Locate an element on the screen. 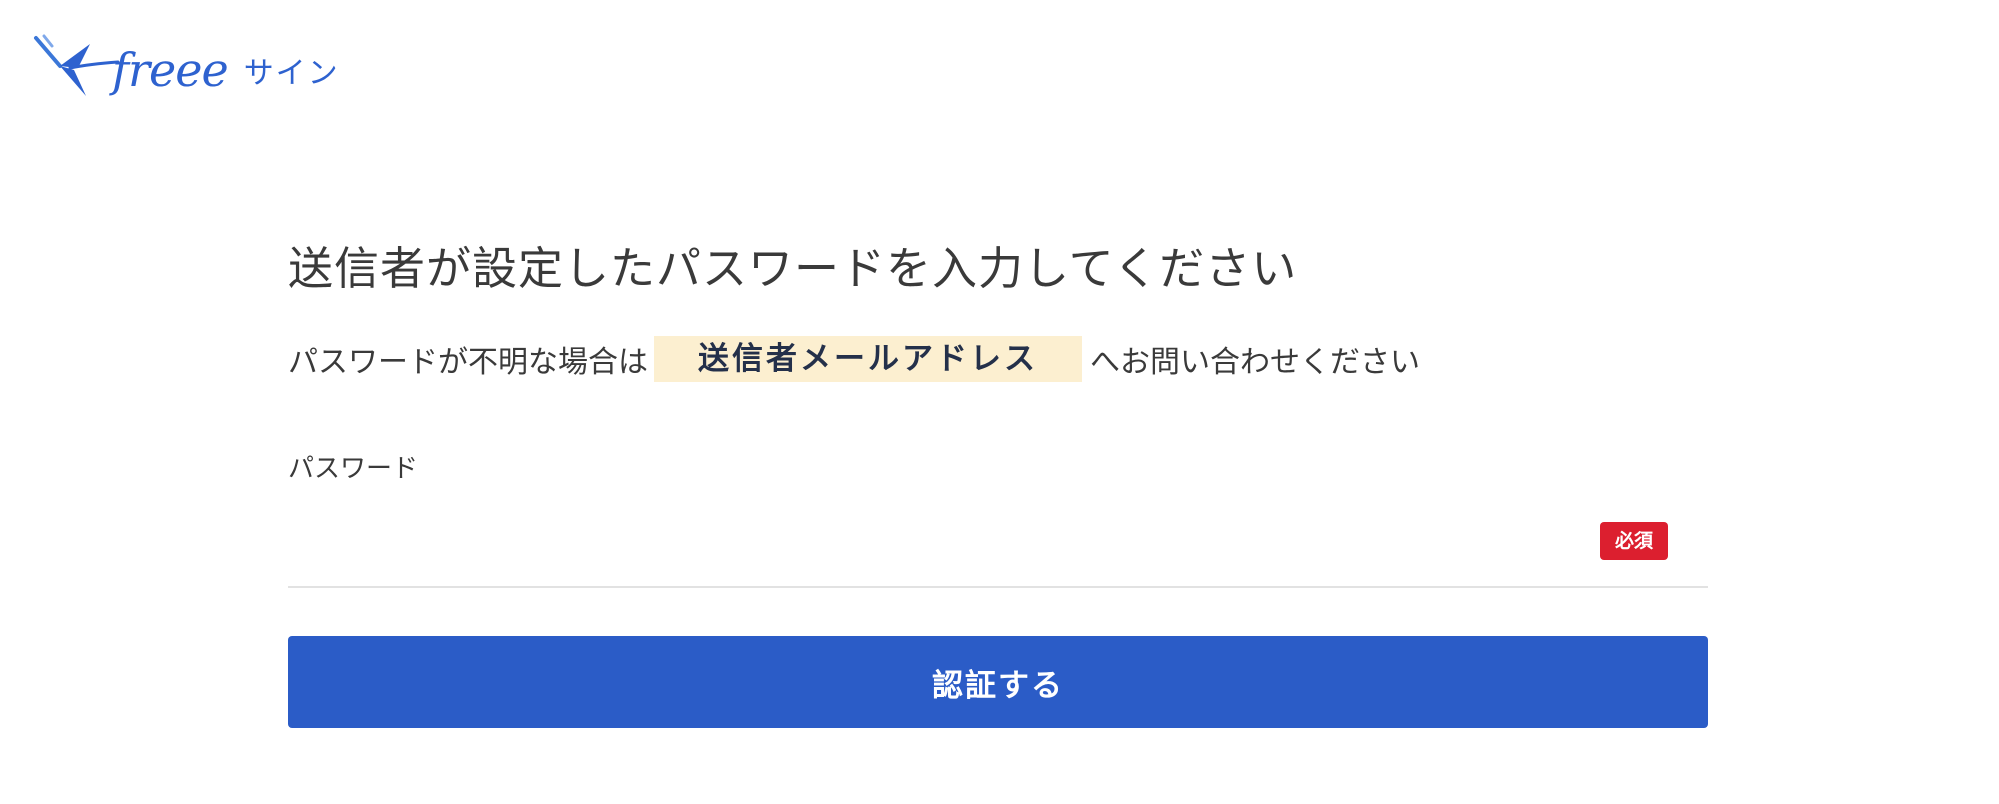  bird-pen-icon is located at coordinates (77, 65).